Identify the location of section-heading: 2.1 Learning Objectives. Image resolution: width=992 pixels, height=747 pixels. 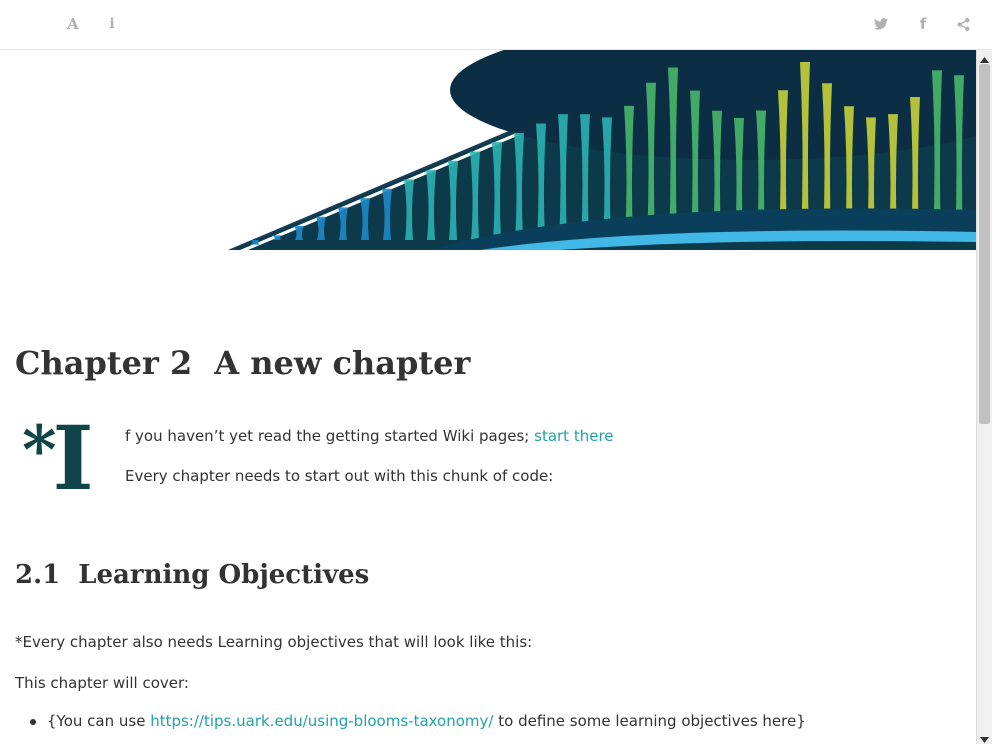
(192, 575).